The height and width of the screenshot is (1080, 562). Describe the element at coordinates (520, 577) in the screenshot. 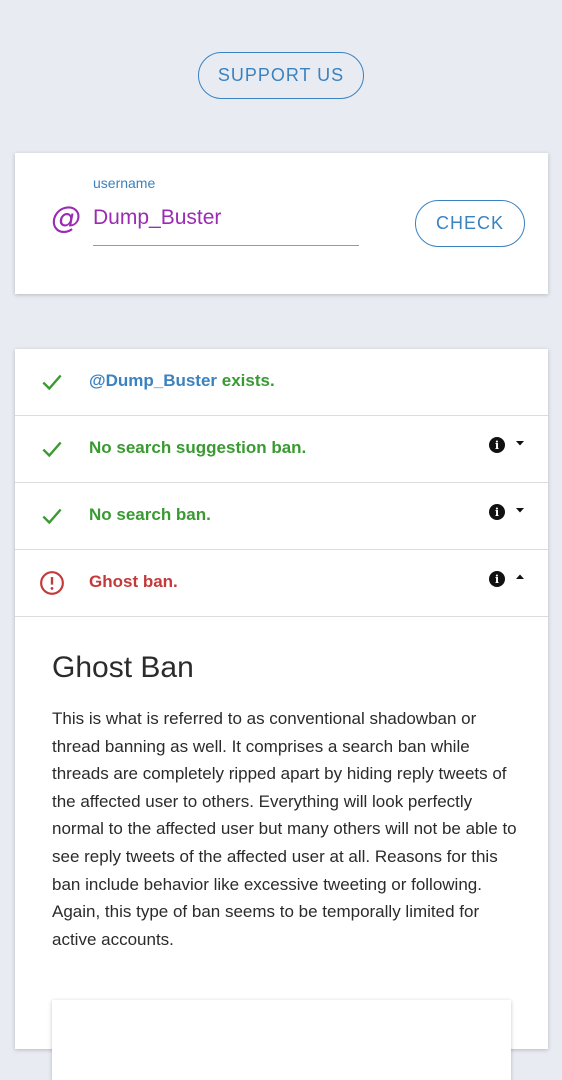

I see `caret-up-icon` at that location.